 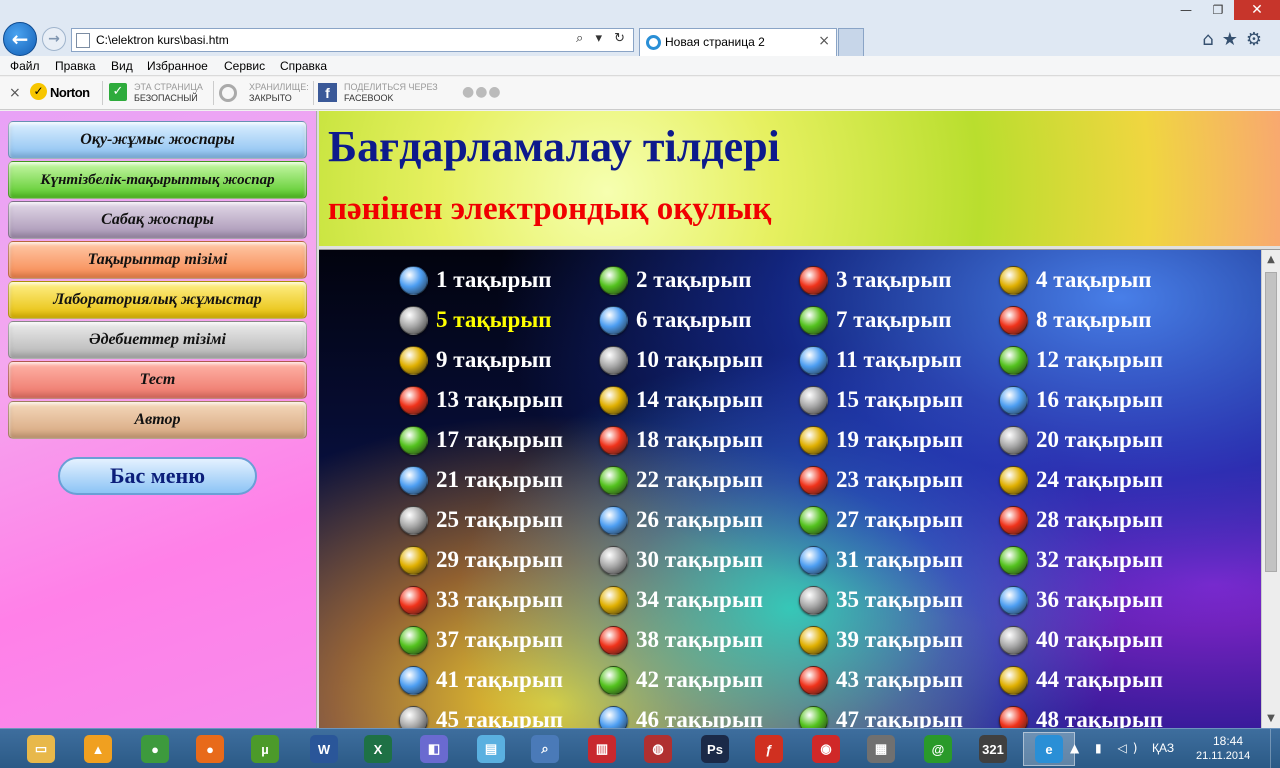 I want to click on topic-label: 25 тақырып, so click(x=499, y=520).